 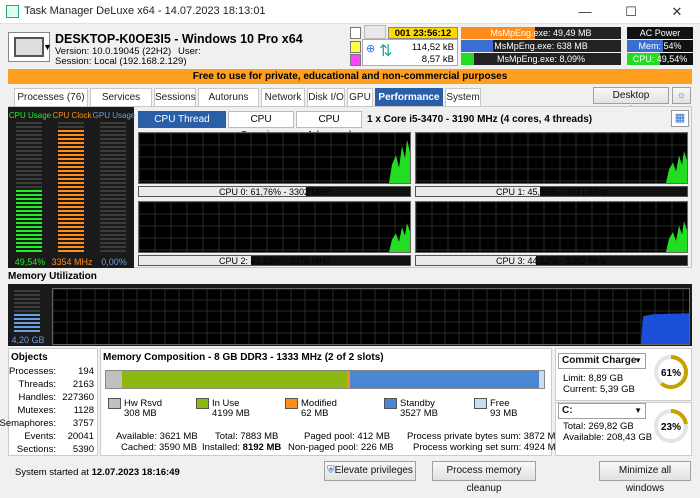 What do you see at coordinates (608, 437) in the screenshot?
I see `disk-available: Available: 208,43 GB` at bounding box center [608, 437].